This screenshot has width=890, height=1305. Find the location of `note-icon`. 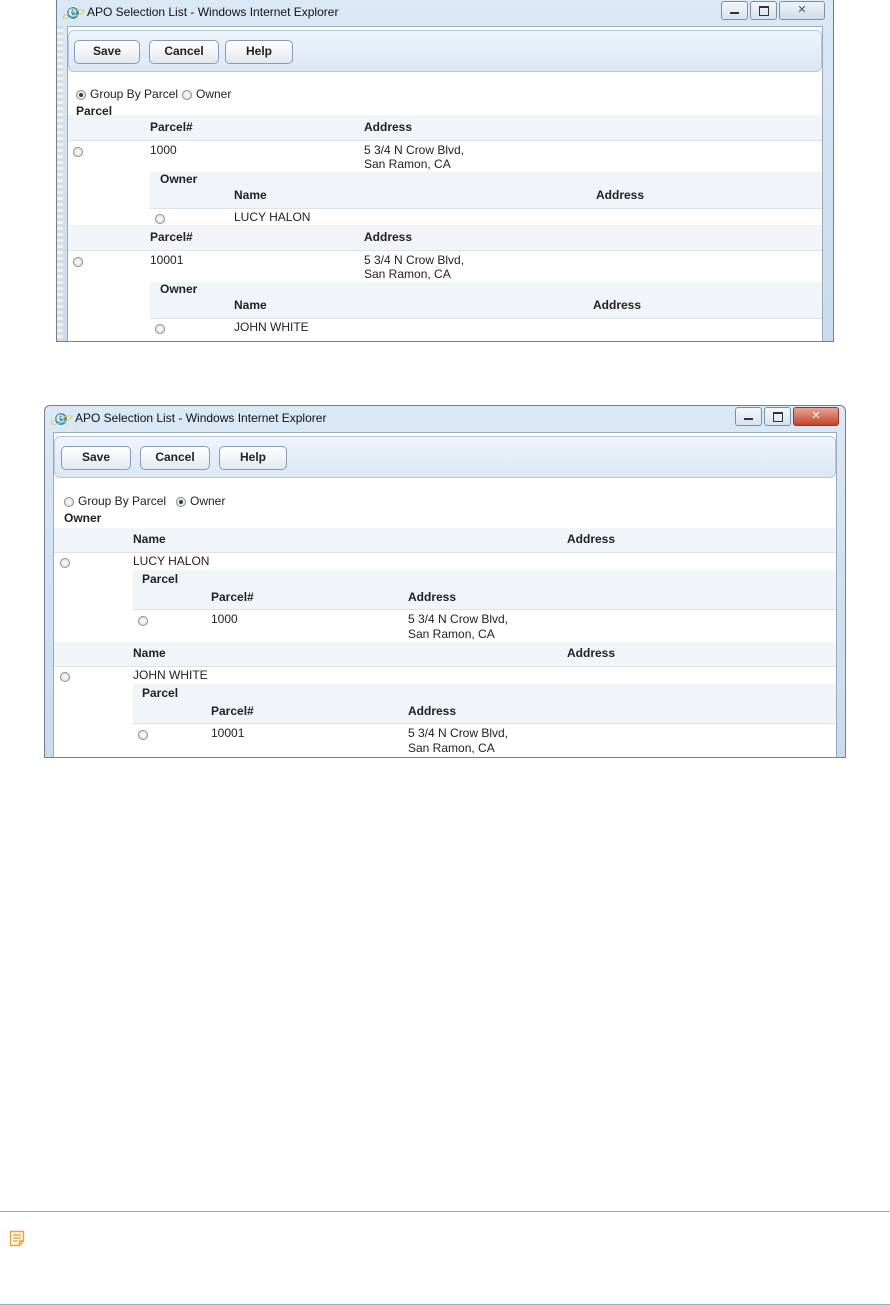

note-icon is located at coordinates (17, 1238).